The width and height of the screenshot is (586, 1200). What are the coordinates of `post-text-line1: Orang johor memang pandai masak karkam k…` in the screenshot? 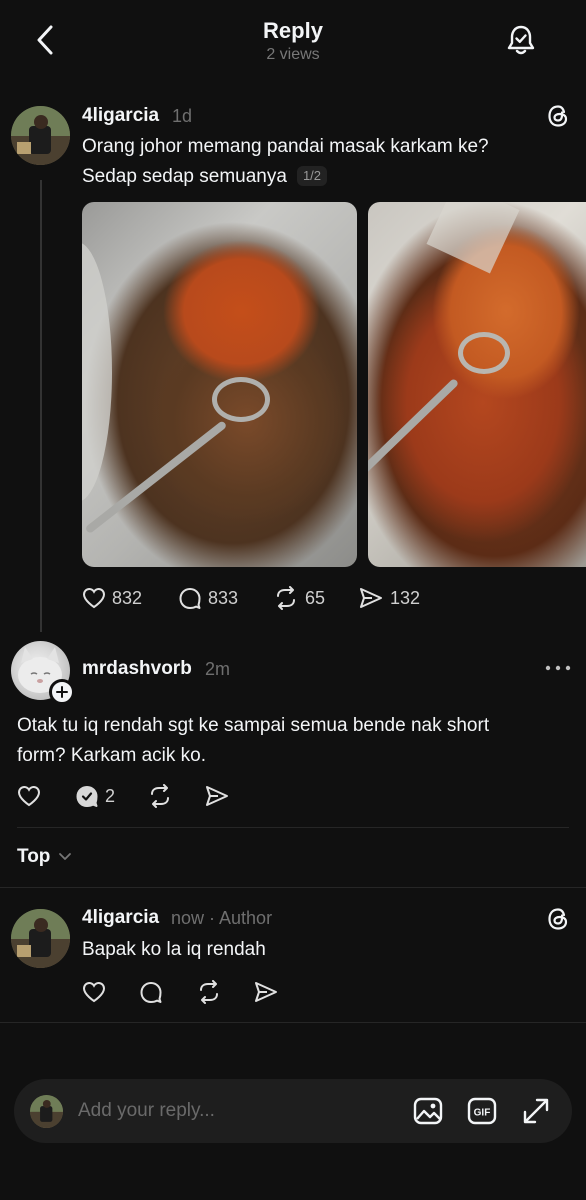 It's located at (285, 146).